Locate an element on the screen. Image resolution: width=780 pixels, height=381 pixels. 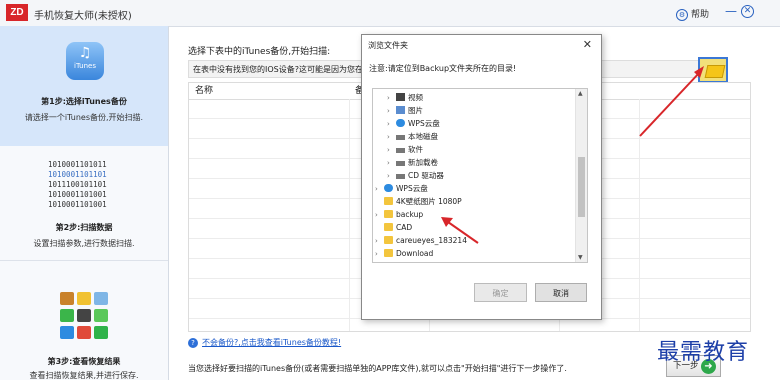
select-prompt: 选择下表中的iTunes备份,开始扫描: is located at coordinates (259, 52).